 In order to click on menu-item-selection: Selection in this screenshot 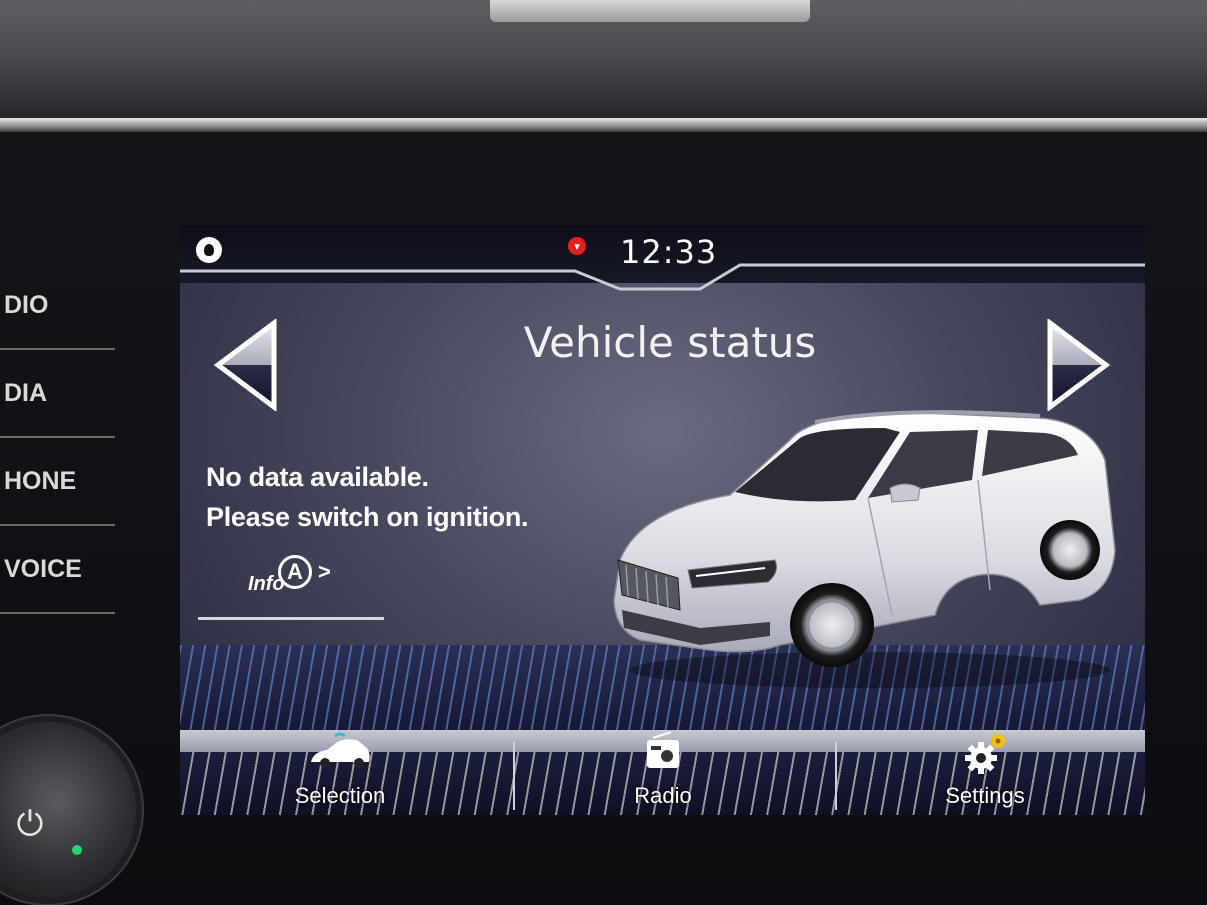, I will do `click(340, 772)`.